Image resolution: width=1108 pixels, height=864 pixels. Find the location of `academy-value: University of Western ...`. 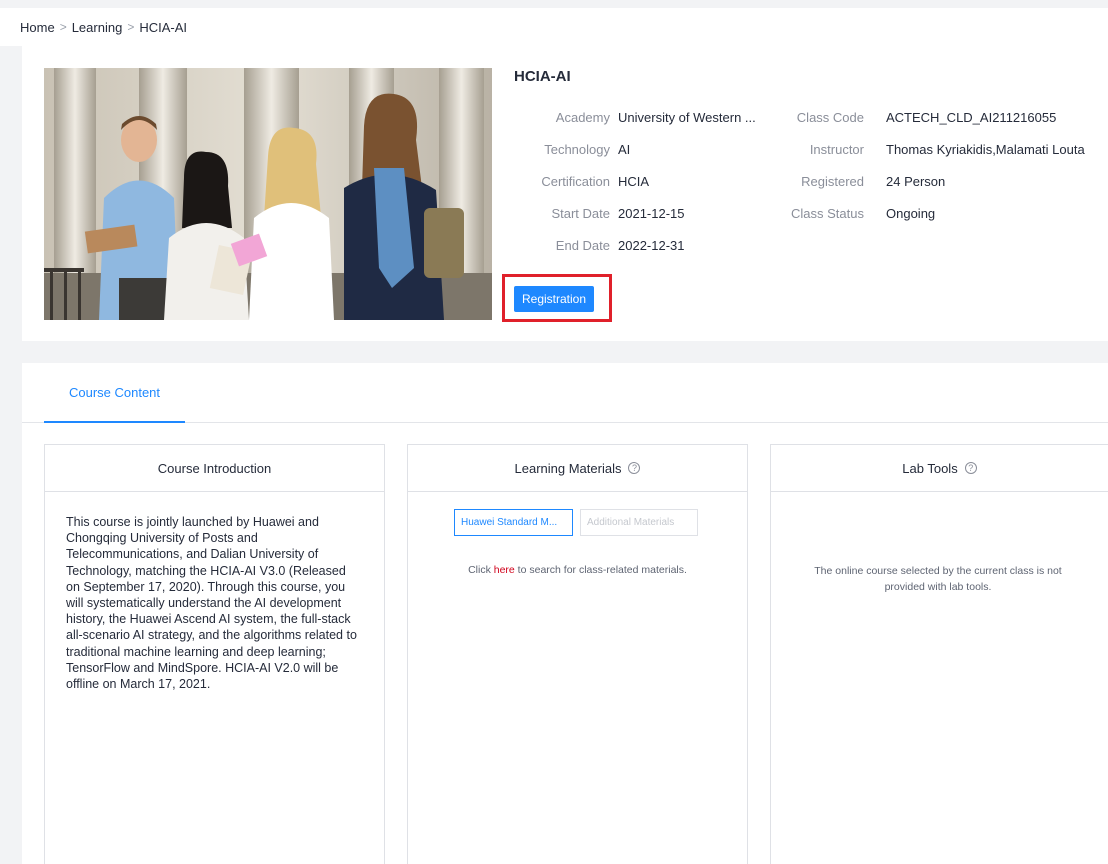

academy-value: University of Western ... is located at coordinates (687, 117).